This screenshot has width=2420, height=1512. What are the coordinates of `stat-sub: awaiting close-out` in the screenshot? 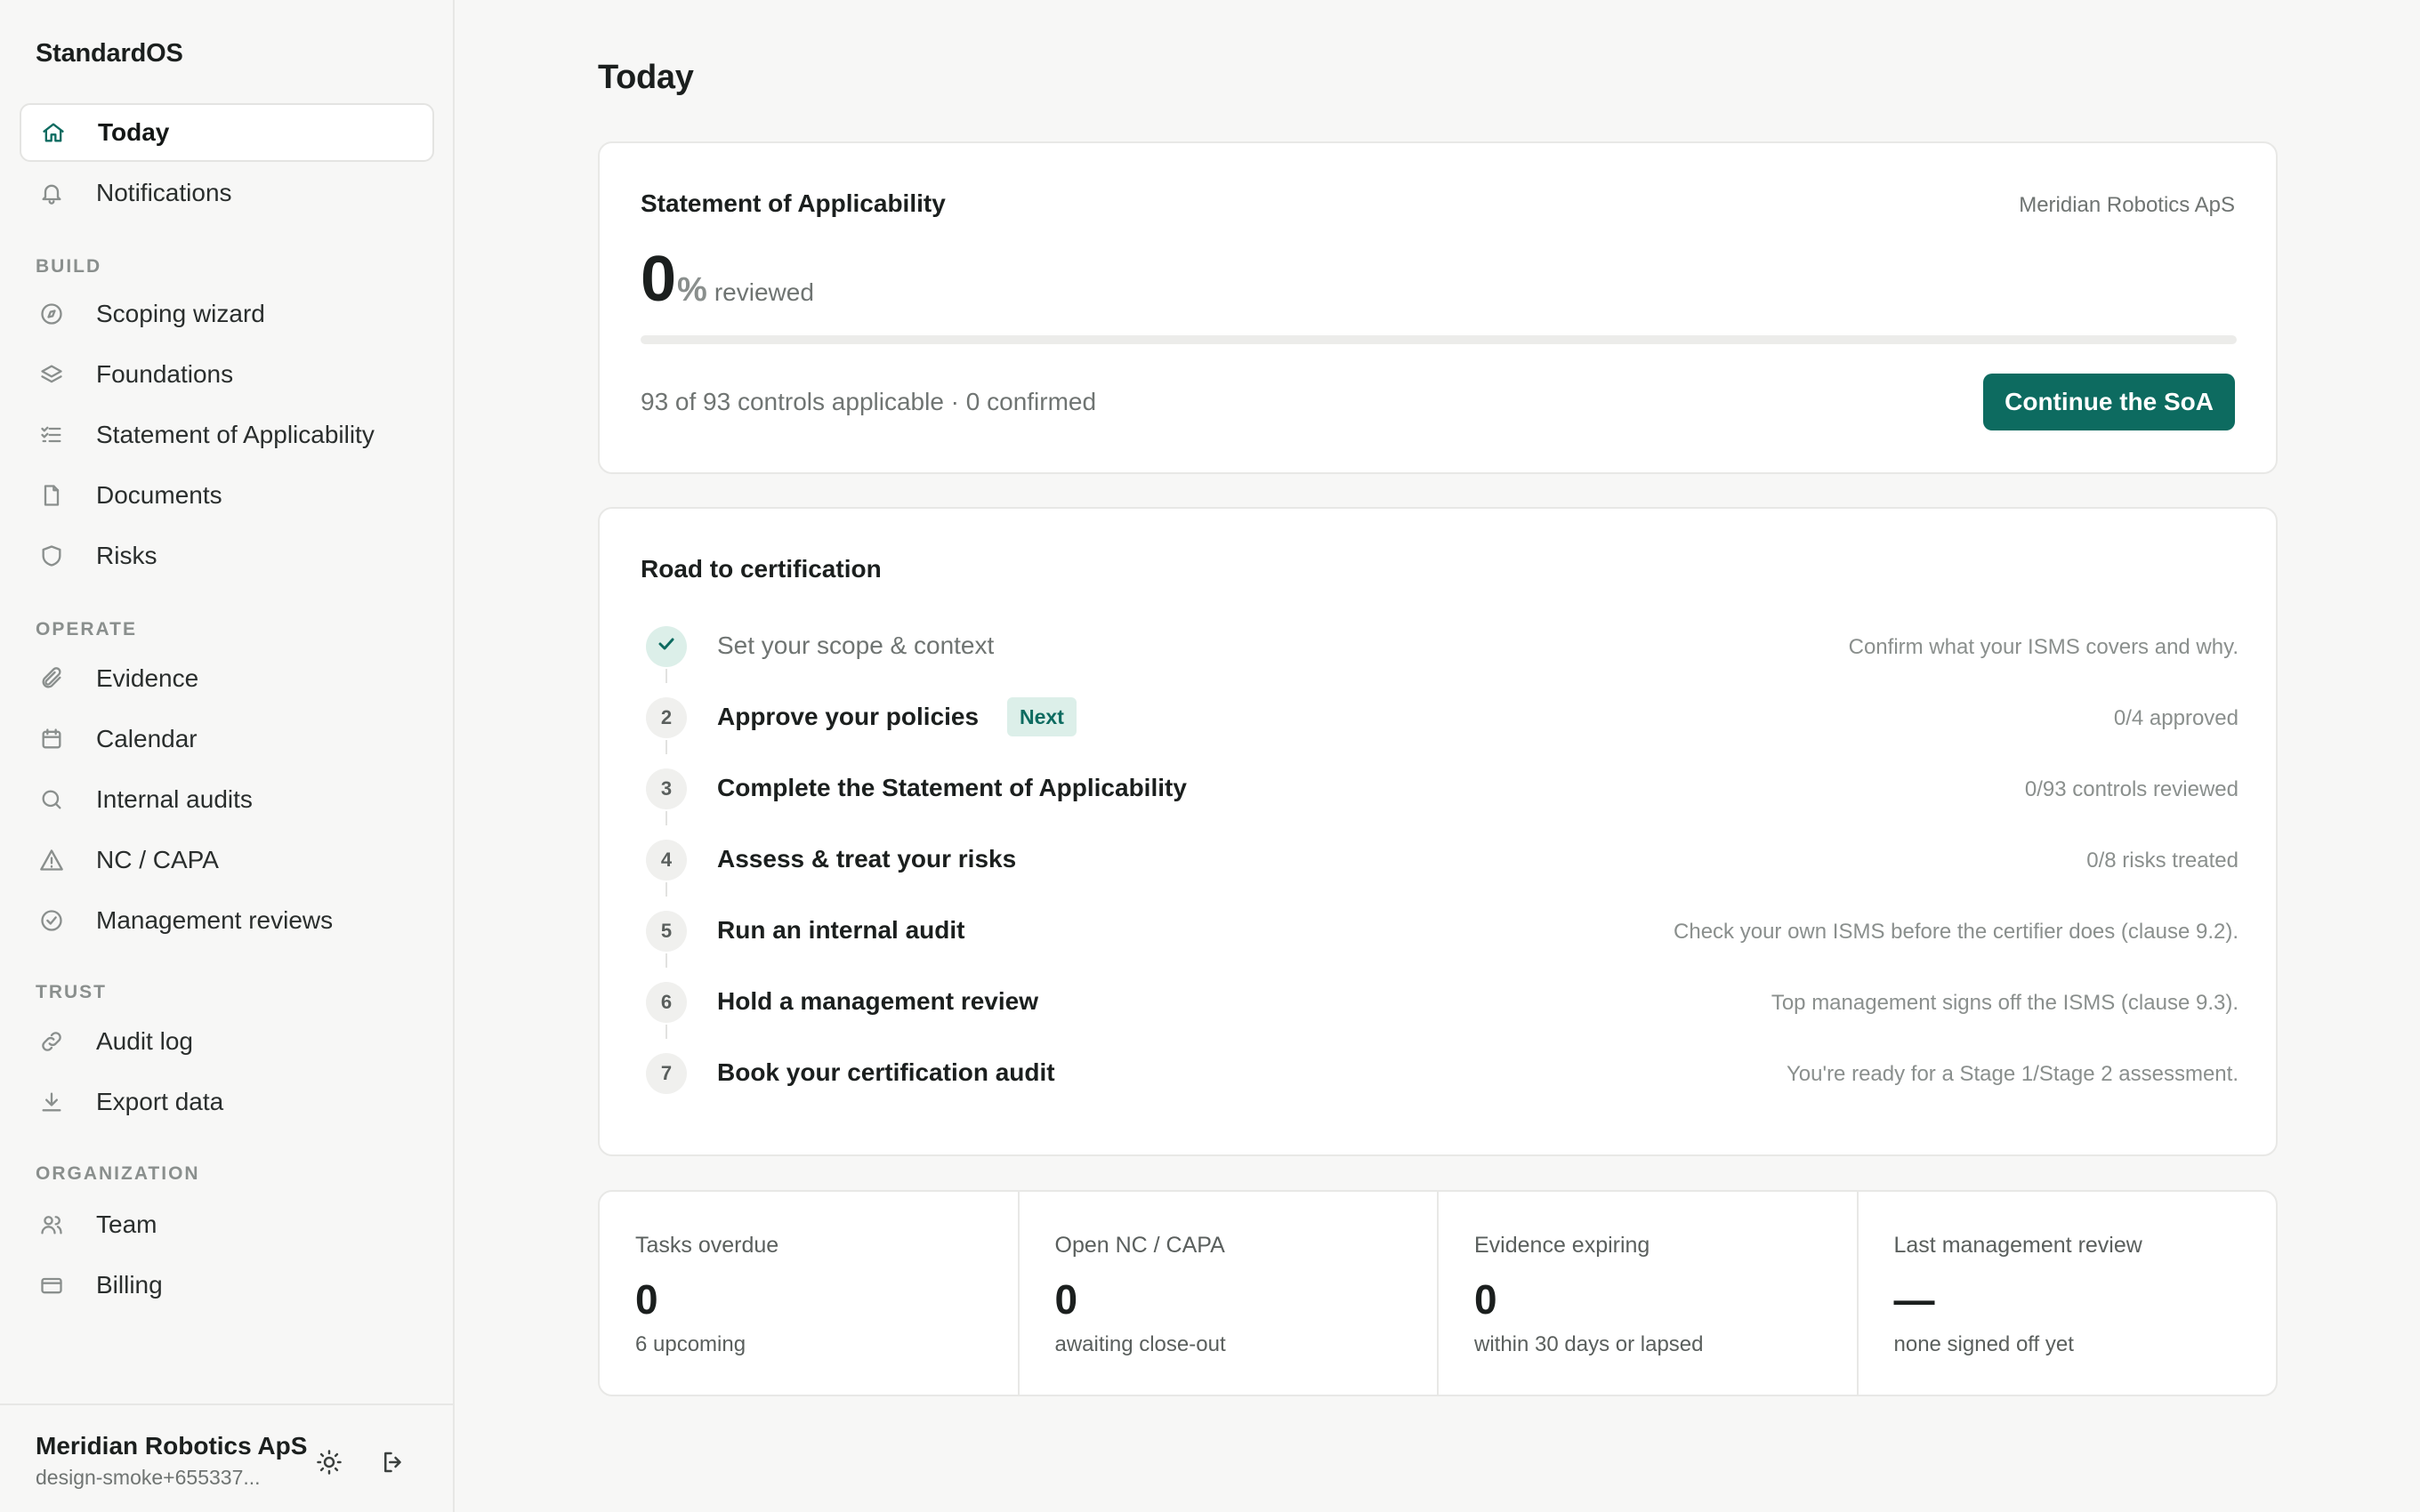 It's located at (1140, 1344).